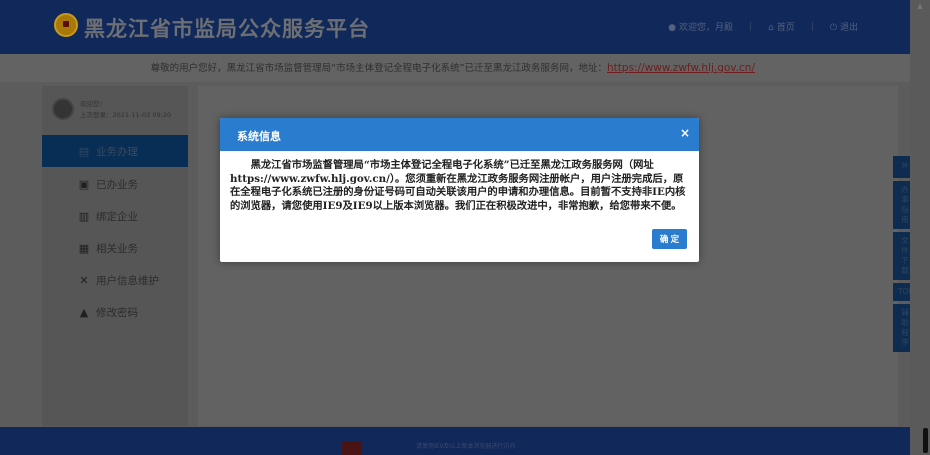 The image size is (930, 455). What do you see at coordinates (93, 104) in the screenshot?
I see `welcome-text: 欢迎您！` at bounding box center [93, 104].